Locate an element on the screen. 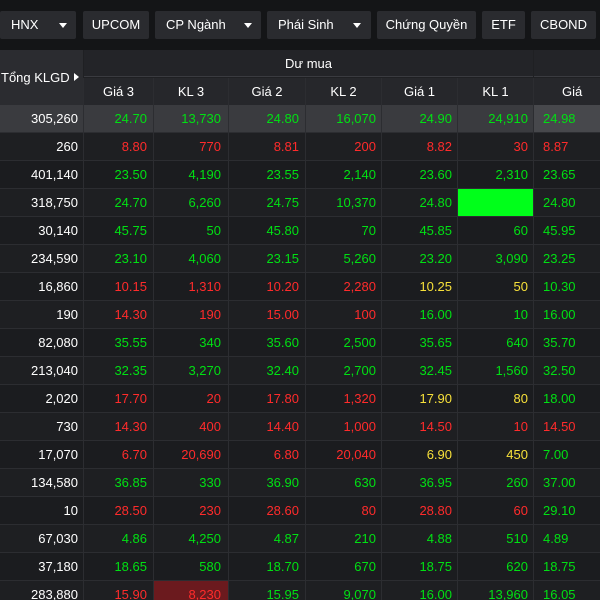  total-volume-cell: 190 is located at coordinates (67, 314).